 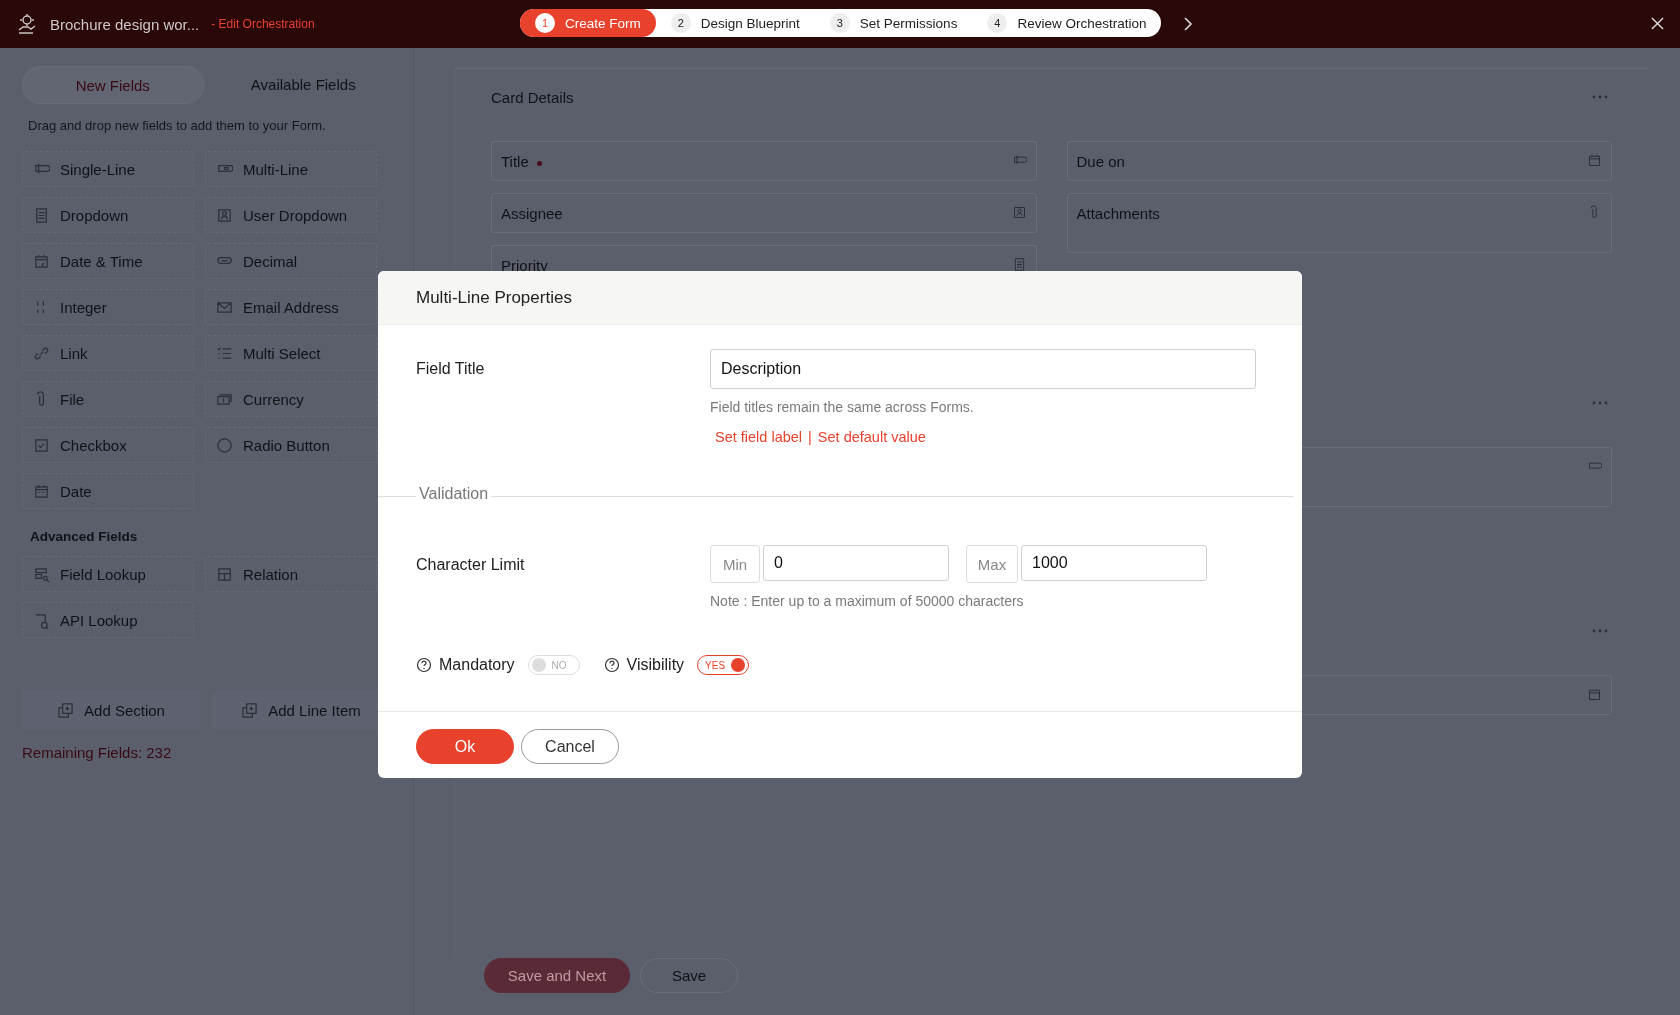 What do you see at coordinates (207, 752) in the screenshot?
I see `remaining-fields: Remaining Fields: 232` at bounding box center [207, 752].